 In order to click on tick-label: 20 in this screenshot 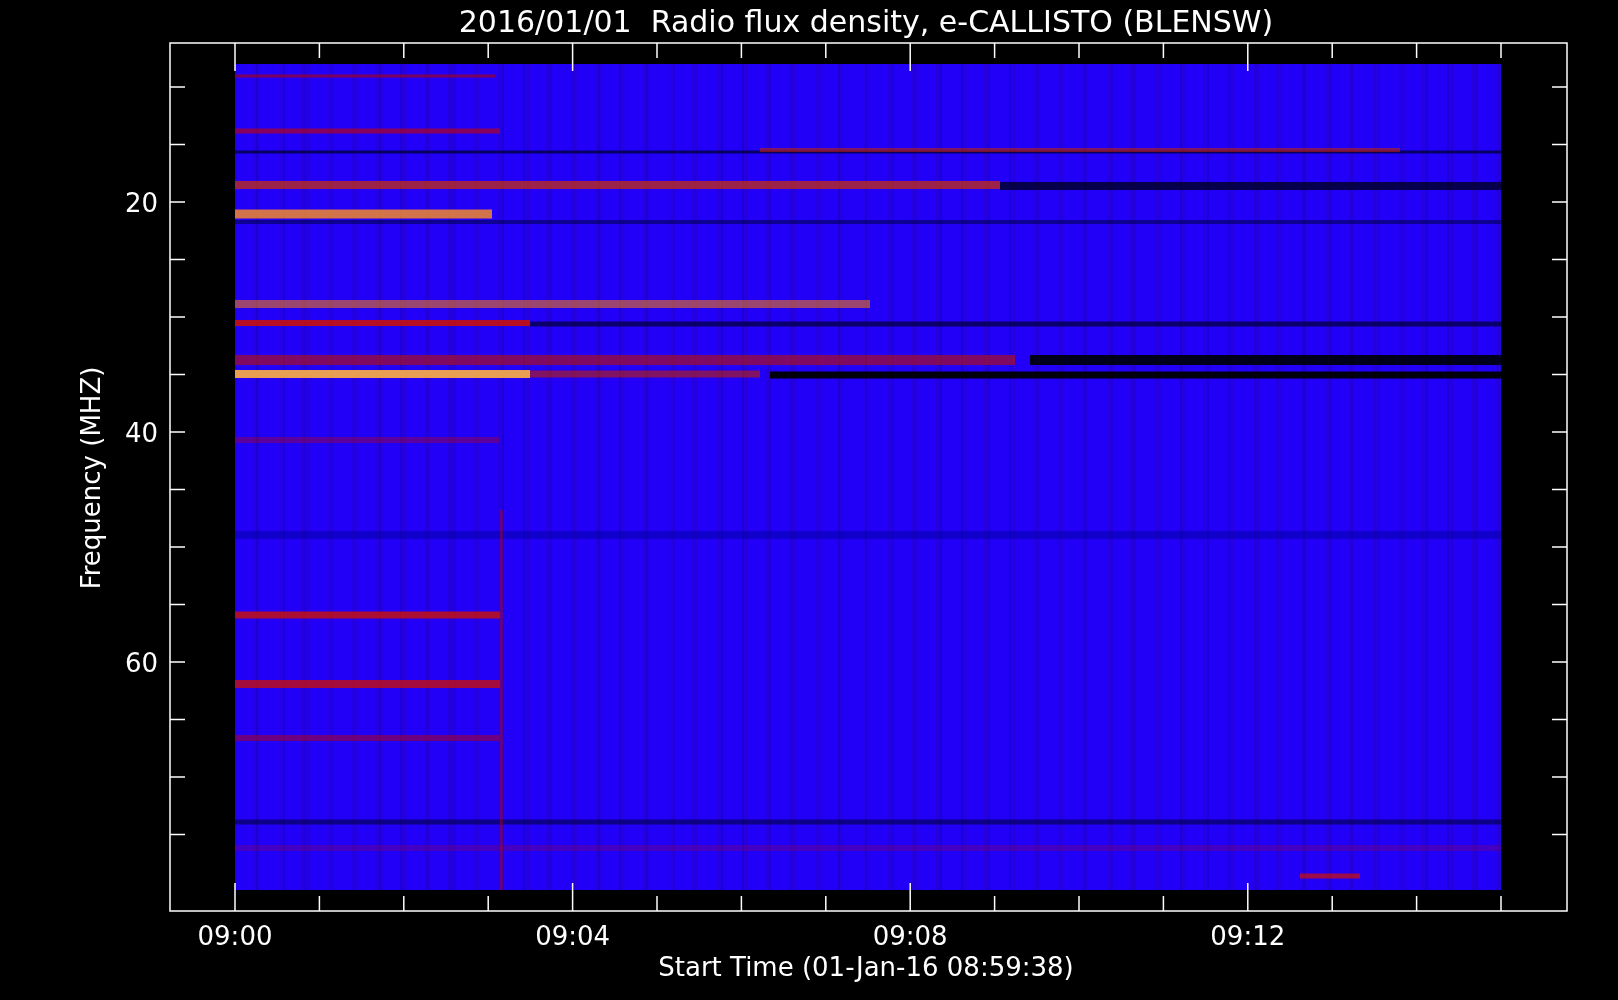, I will do `click(141, 203)`.